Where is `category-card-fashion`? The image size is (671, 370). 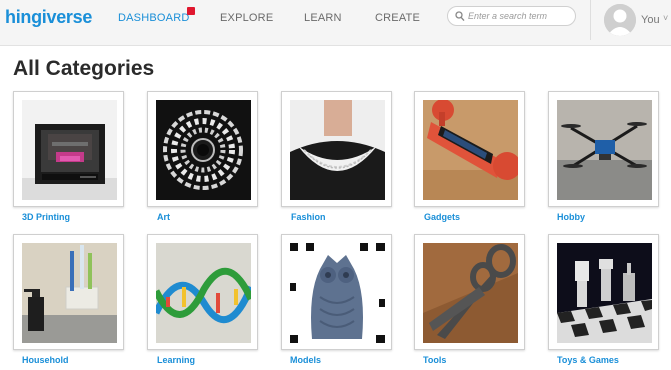 category-card-fashion is located at coordinates (336, 149).